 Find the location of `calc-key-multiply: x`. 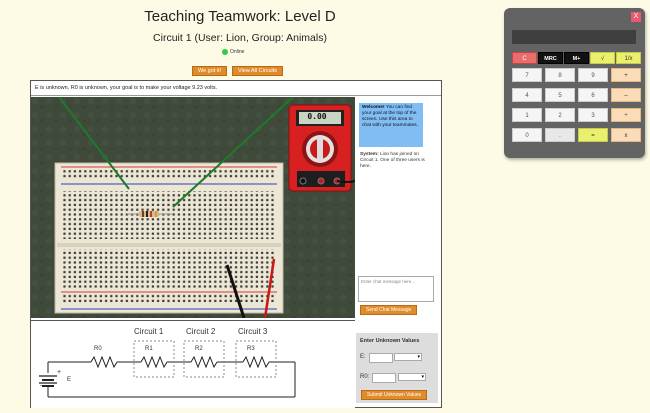

calc-key-multiply: x is located at coordinates (626, 135).